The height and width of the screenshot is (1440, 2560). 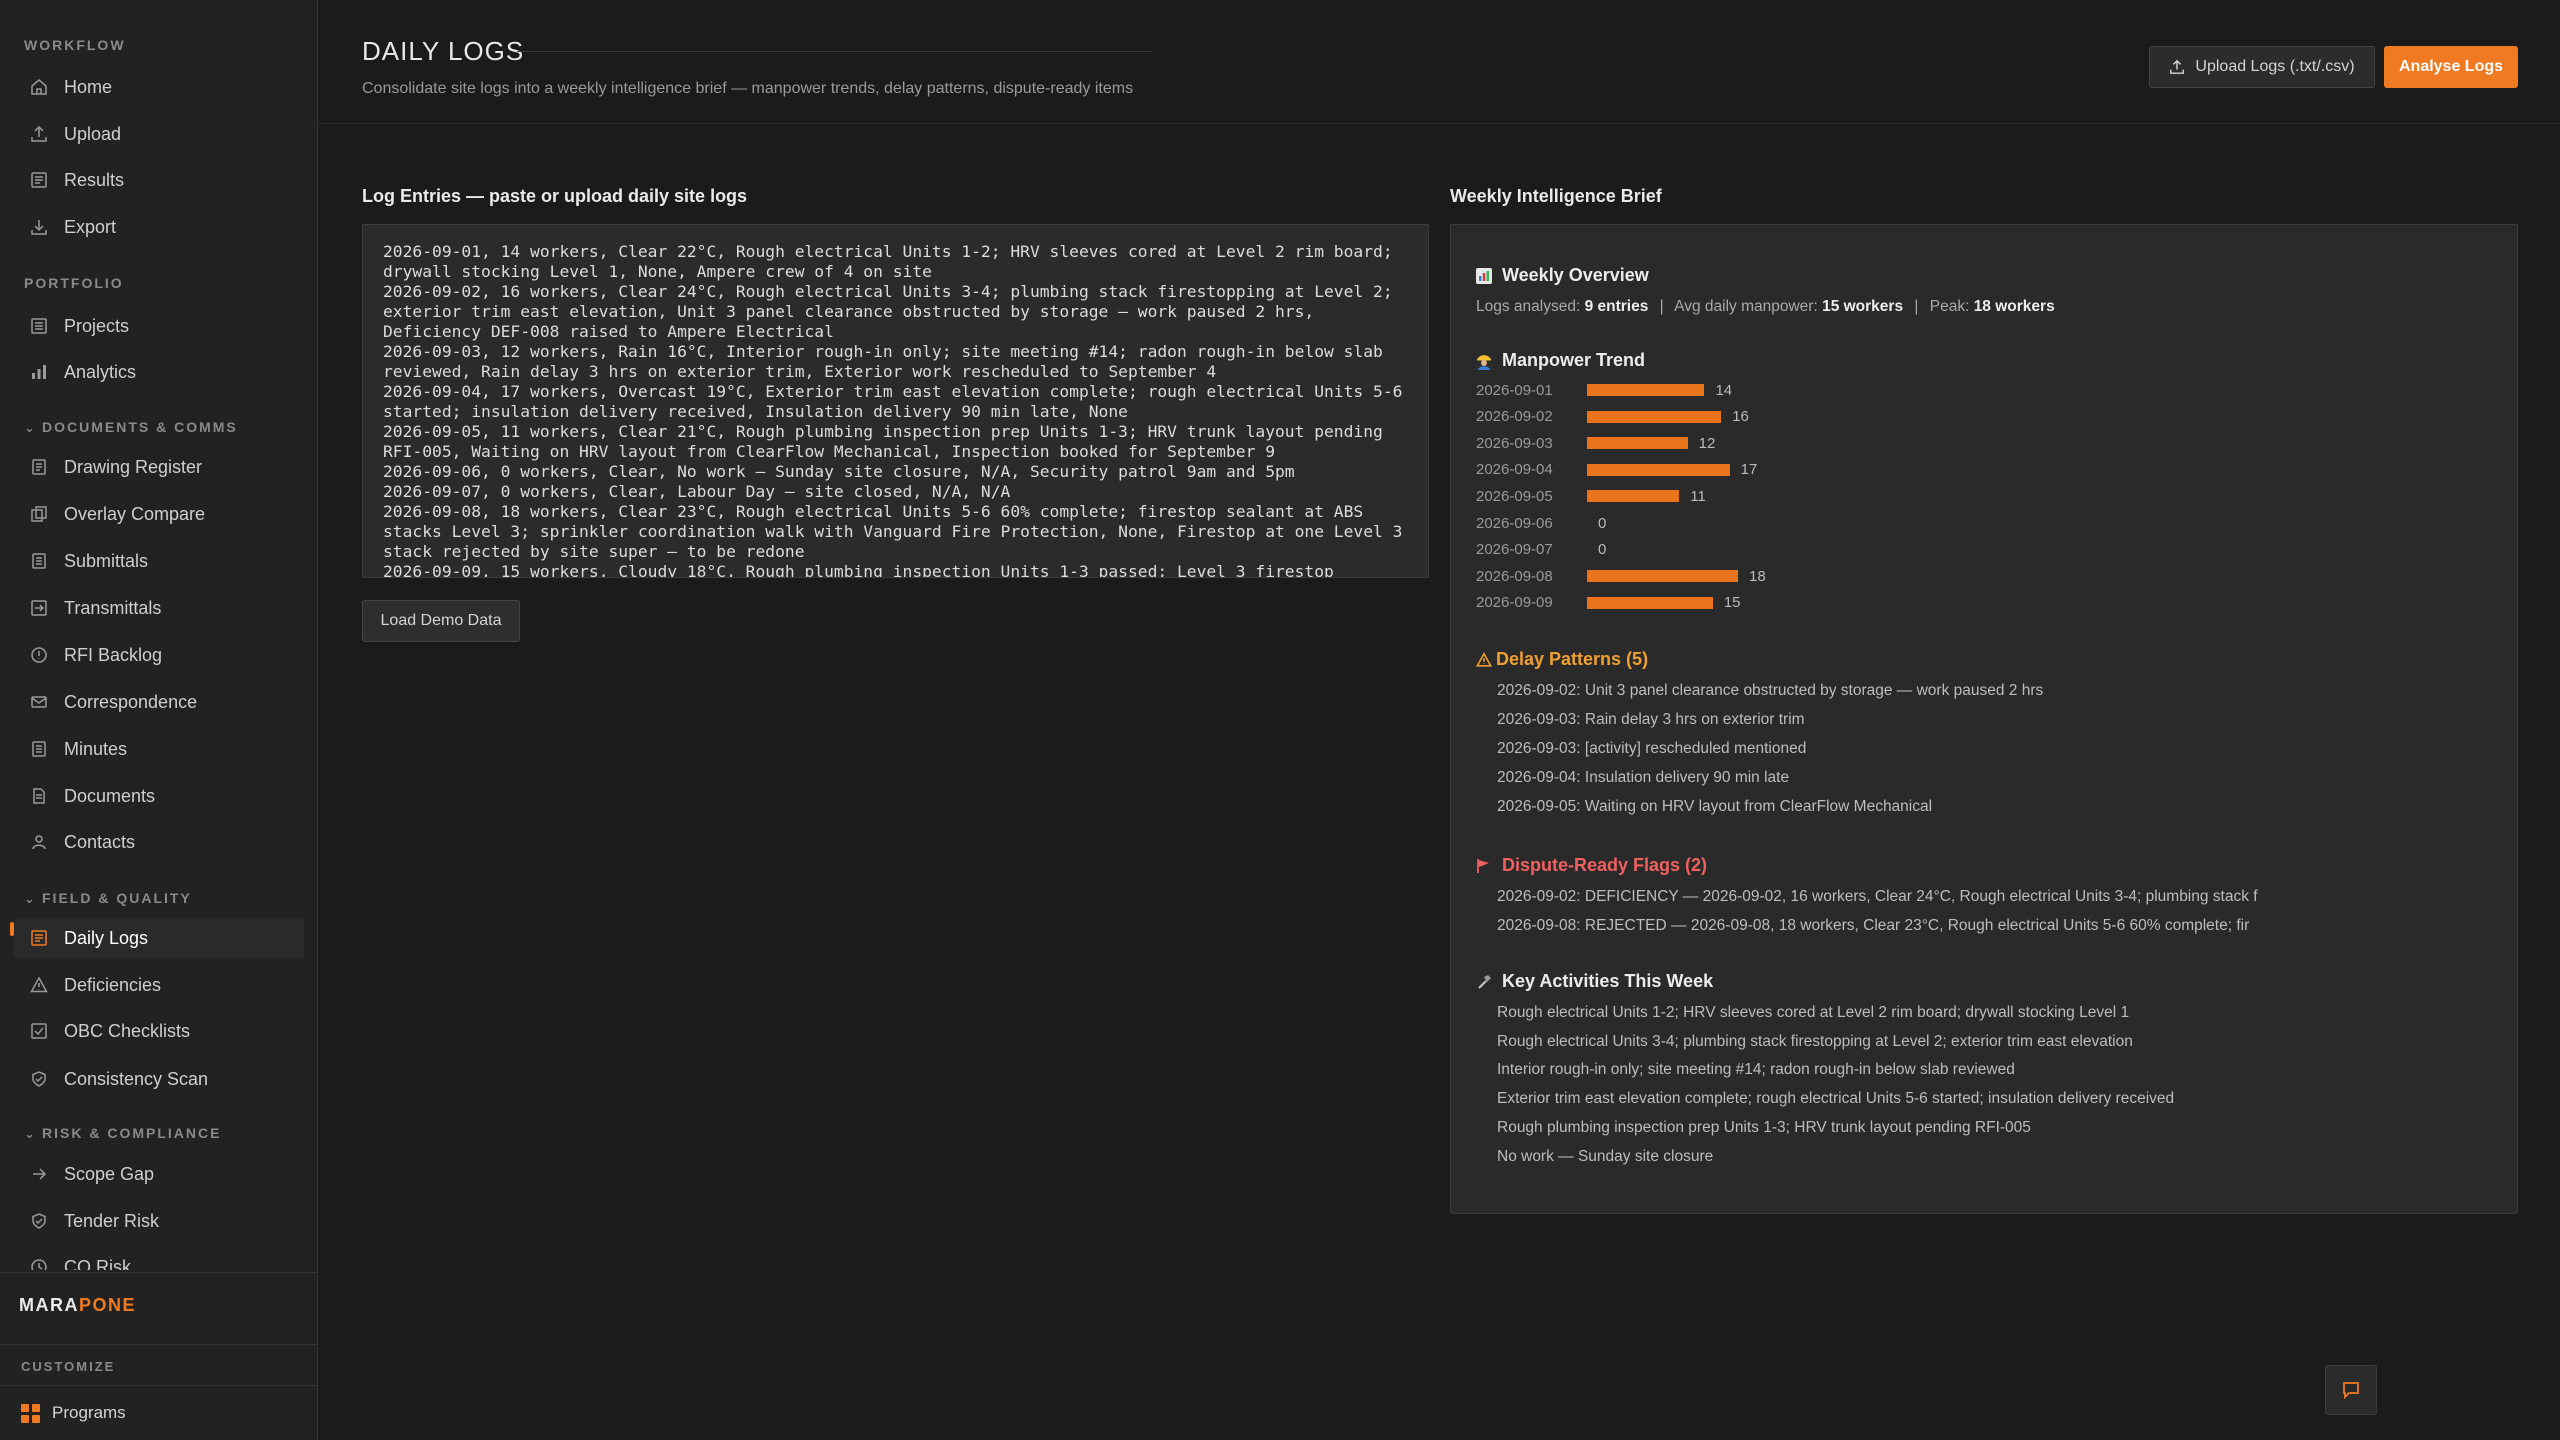 I want to click on sidebar-item-label: Daily Logs, so click(x=106, y=937).